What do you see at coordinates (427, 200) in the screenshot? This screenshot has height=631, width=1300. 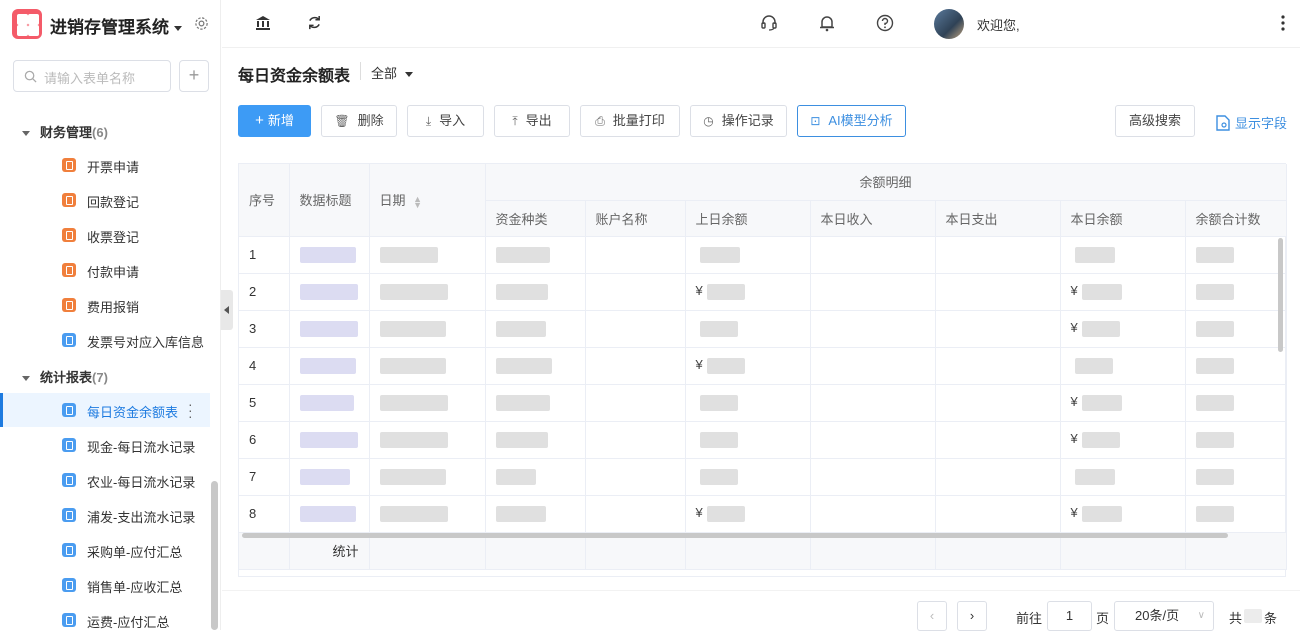 I see `header-date: 日期 ▲ ▼` at bounding box center [427, 200].